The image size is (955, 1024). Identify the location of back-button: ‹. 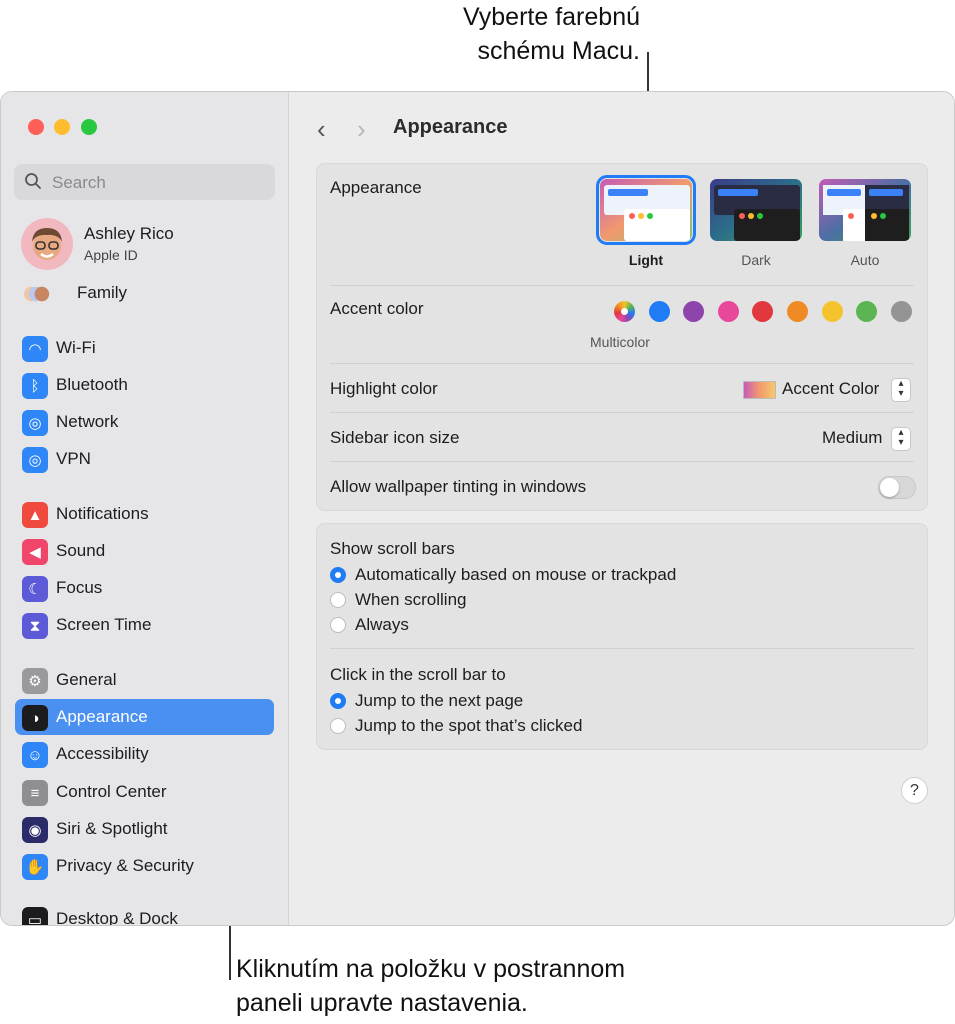
(321, 129).